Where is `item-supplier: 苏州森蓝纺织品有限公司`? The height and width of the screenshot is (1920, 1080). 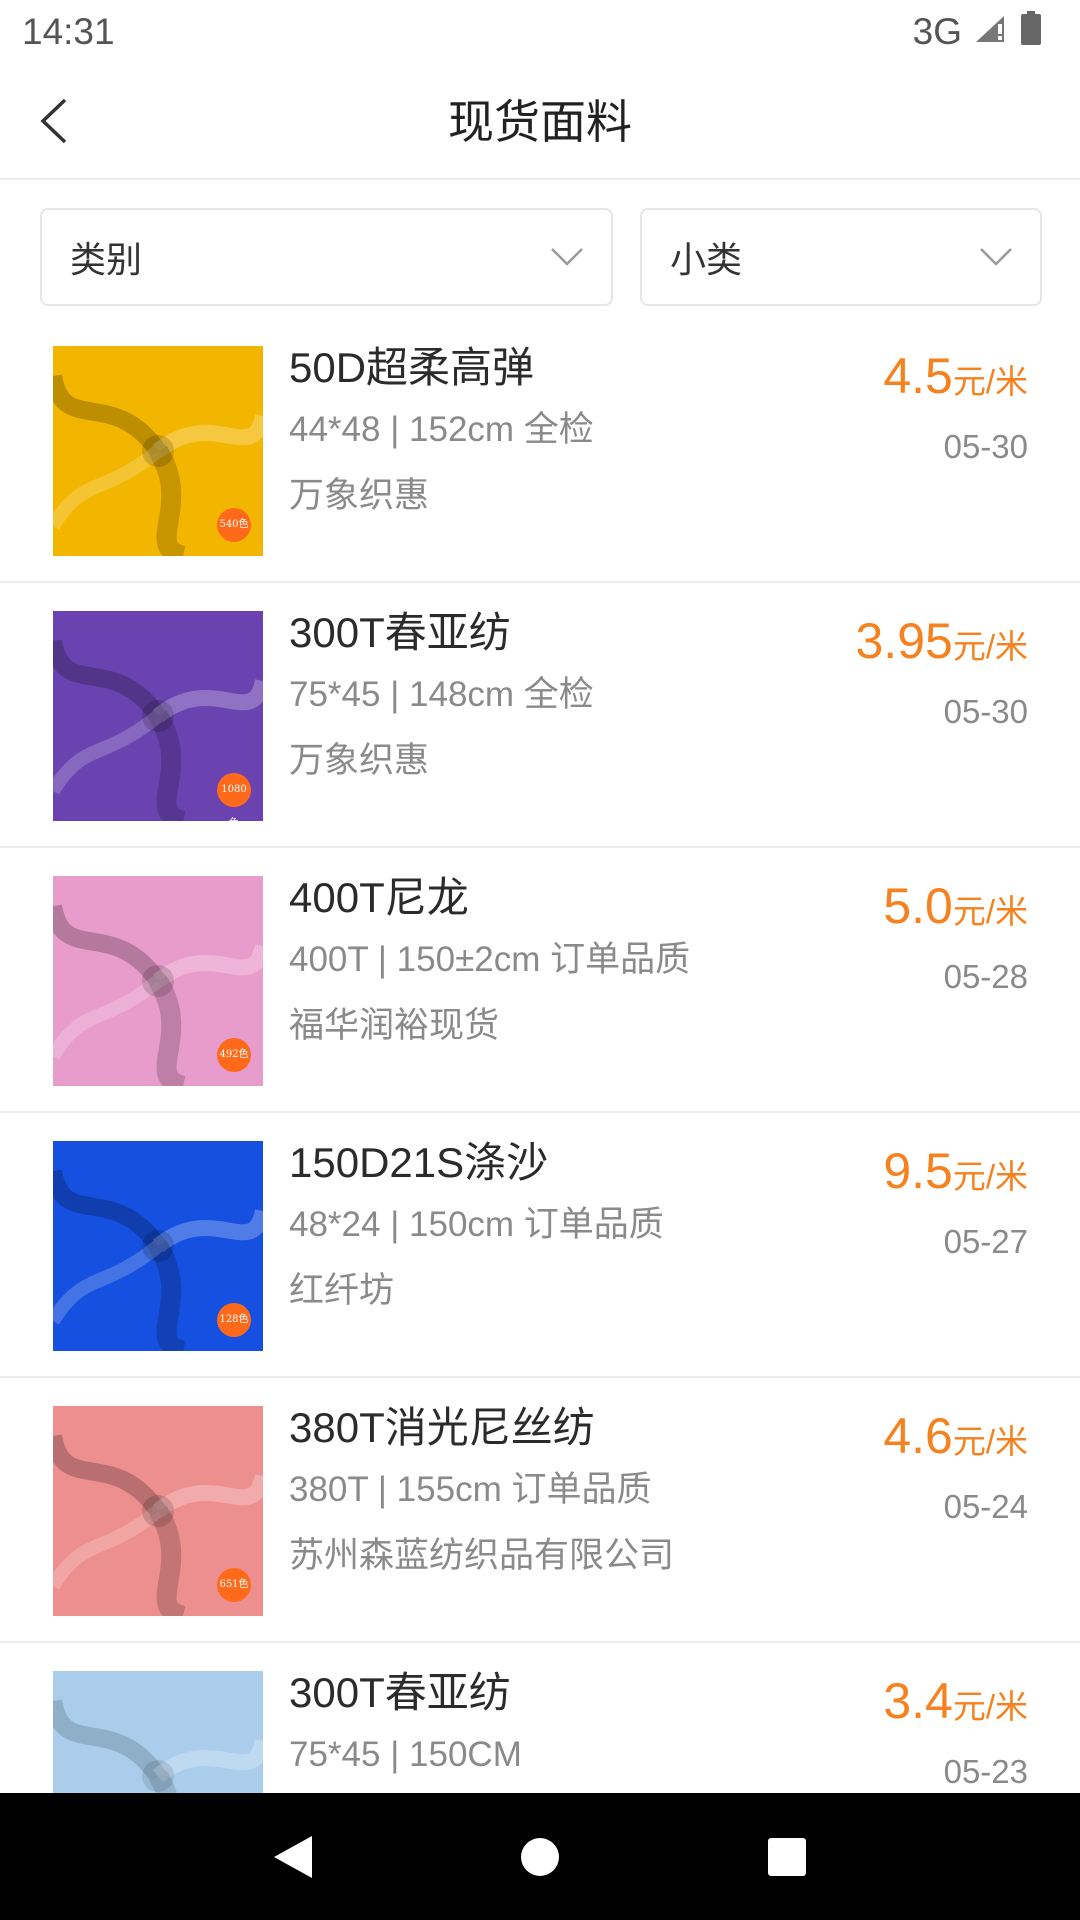
item-supplier: 苏州森蓝纺织品有限公司 is located at coordinates (482, 1555).